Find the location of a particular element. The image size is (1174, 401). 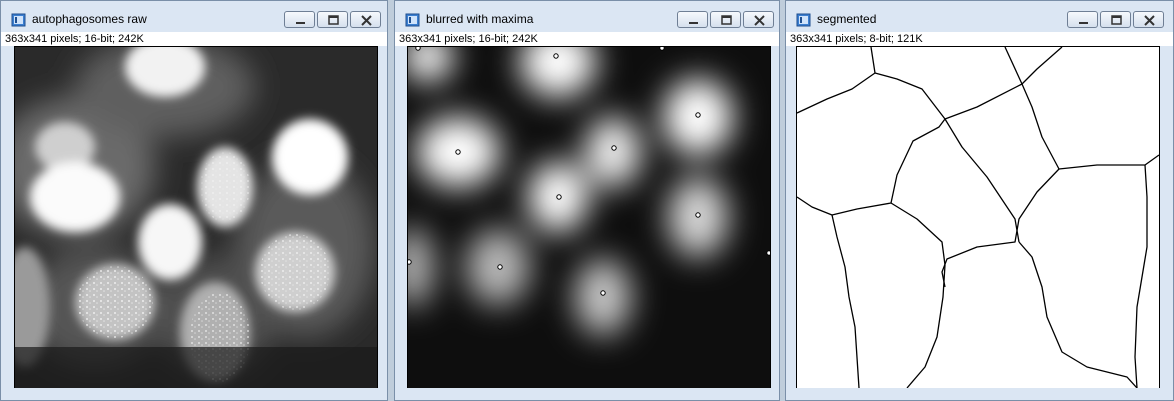

image-info-line: 363x341 pixels; 8-bit; 121K is located at coordinates (979, 39).